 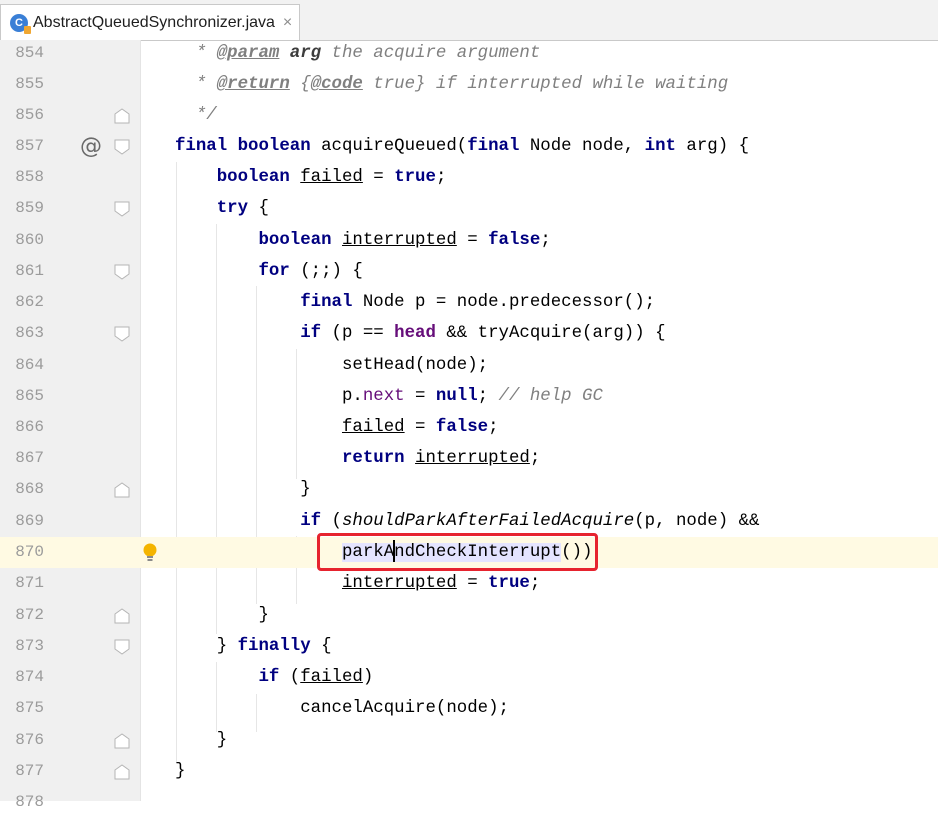 I want to click on code-text: */, so click(x=196, y=115).